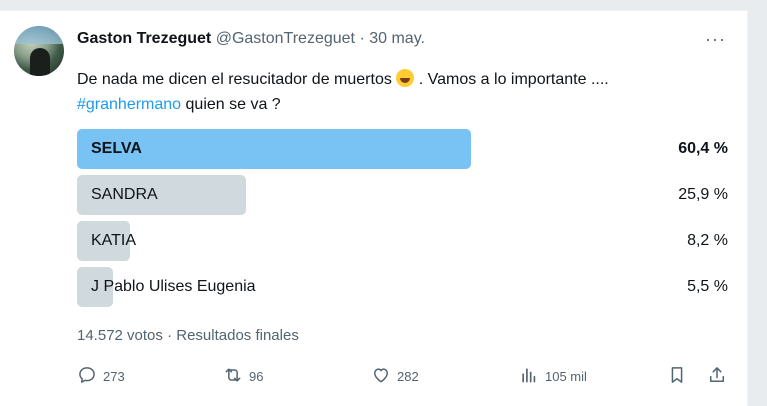  What do you see at coordinates (715, 39) in the screenshot?
I see `more-options-icon: ···` at bounding box center [715, 39].